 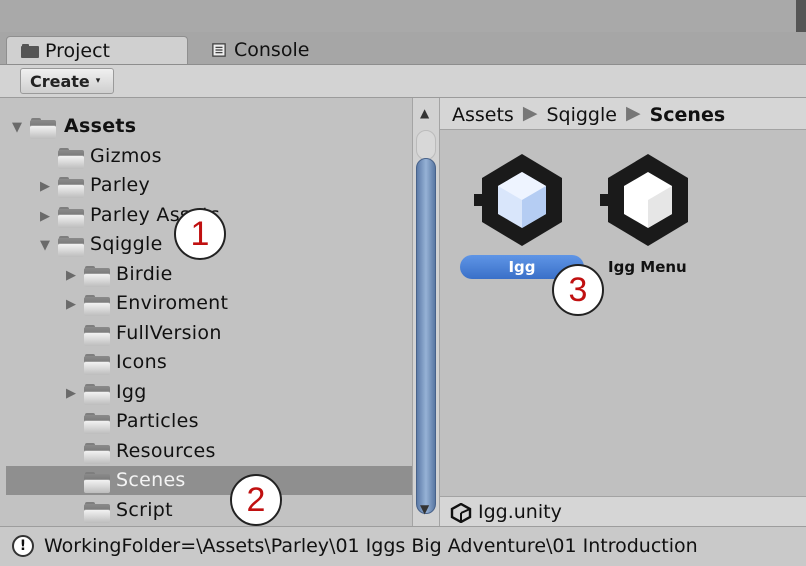 I want to click on tree-item-label: Resources, so click(x=166, y=451).